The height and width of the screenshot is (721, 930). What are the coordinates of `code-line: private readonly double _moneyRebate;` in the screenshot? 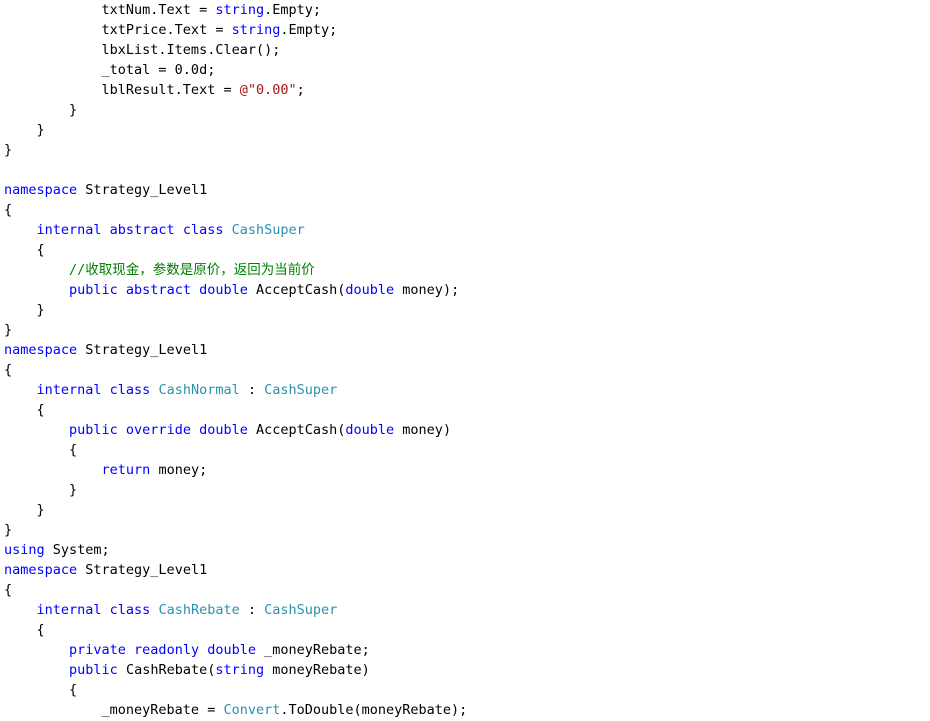 It's located at (187, 650).